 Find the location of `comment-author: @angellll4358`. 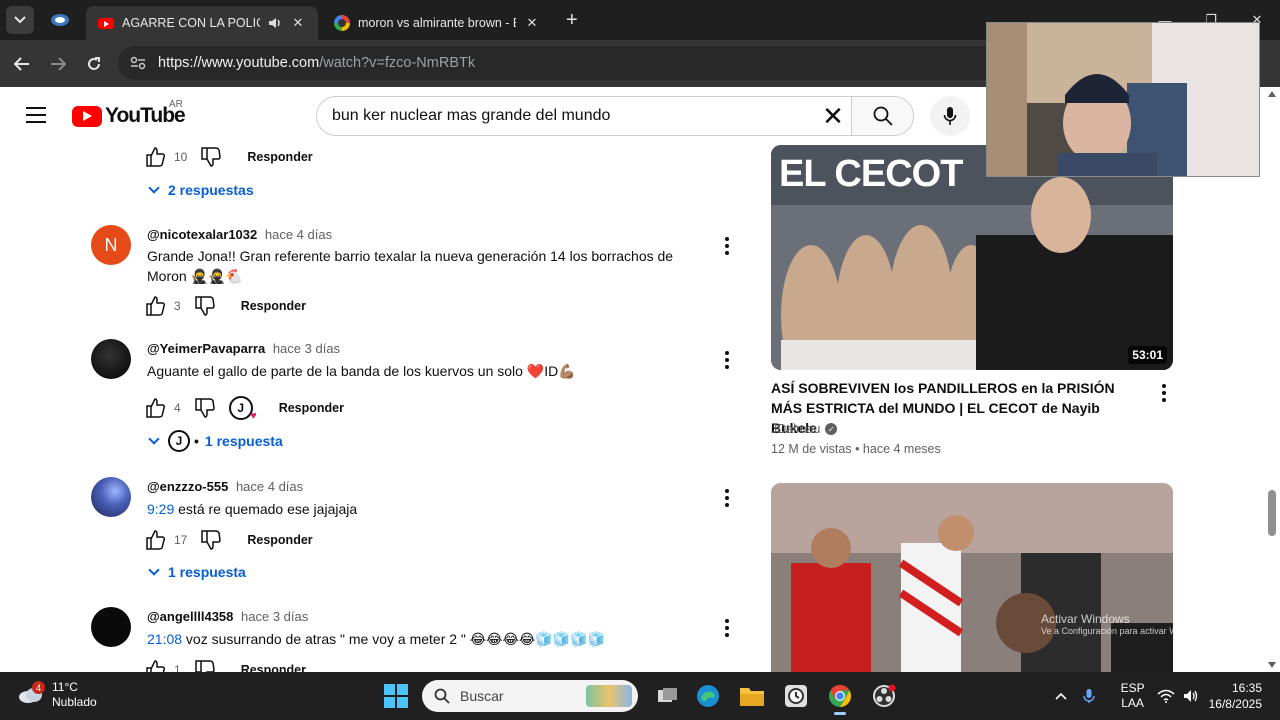

comment-author: @angellll4358 is located at coordinates (190, 616).